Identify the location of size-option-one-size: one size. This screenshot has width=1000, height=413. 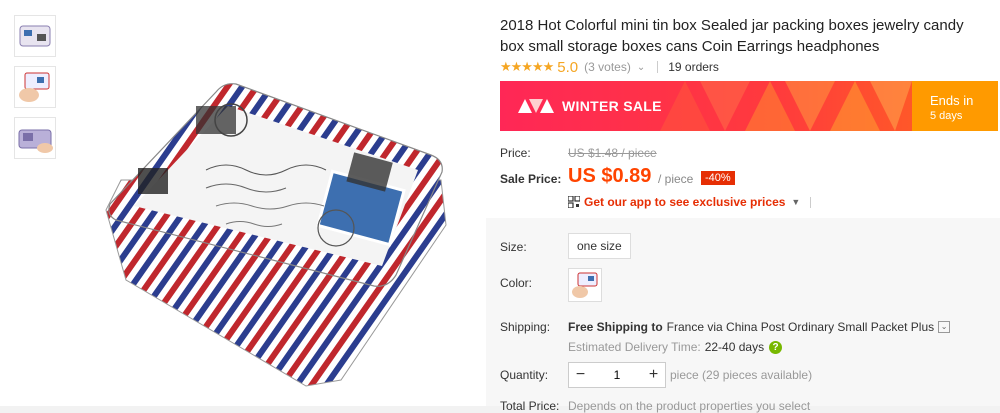
(599, 246).